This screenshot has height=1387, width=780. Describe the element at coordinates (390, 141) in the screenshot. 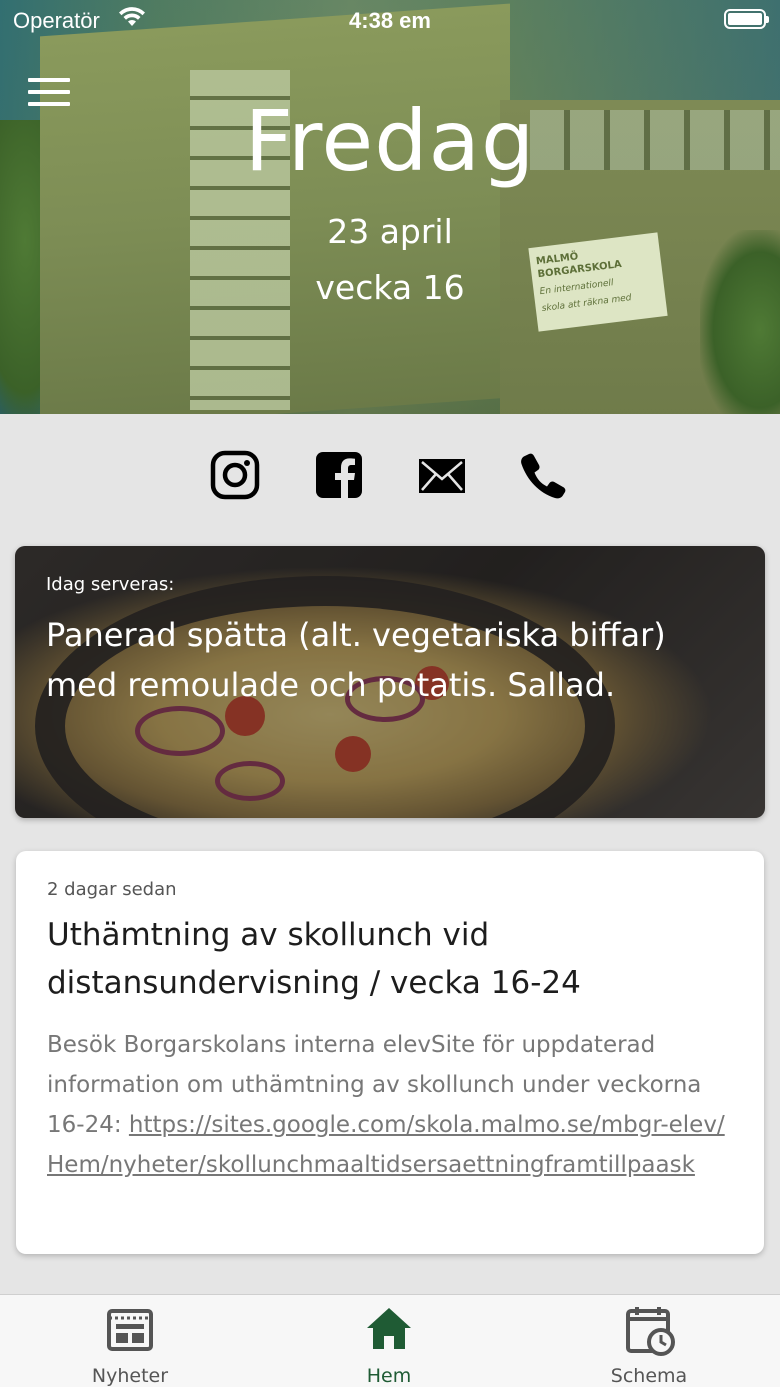

I see `weekday-title: Fredag` at that location.